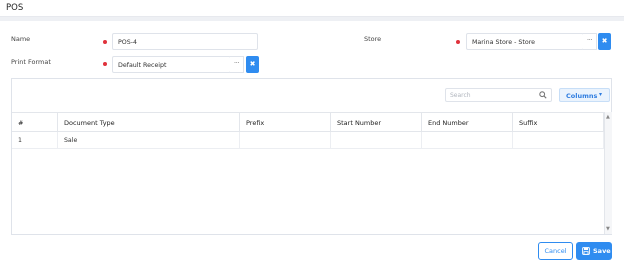 This screenshot has width=624, height=276. I want to click on store-label: Store, so click(373, 39).